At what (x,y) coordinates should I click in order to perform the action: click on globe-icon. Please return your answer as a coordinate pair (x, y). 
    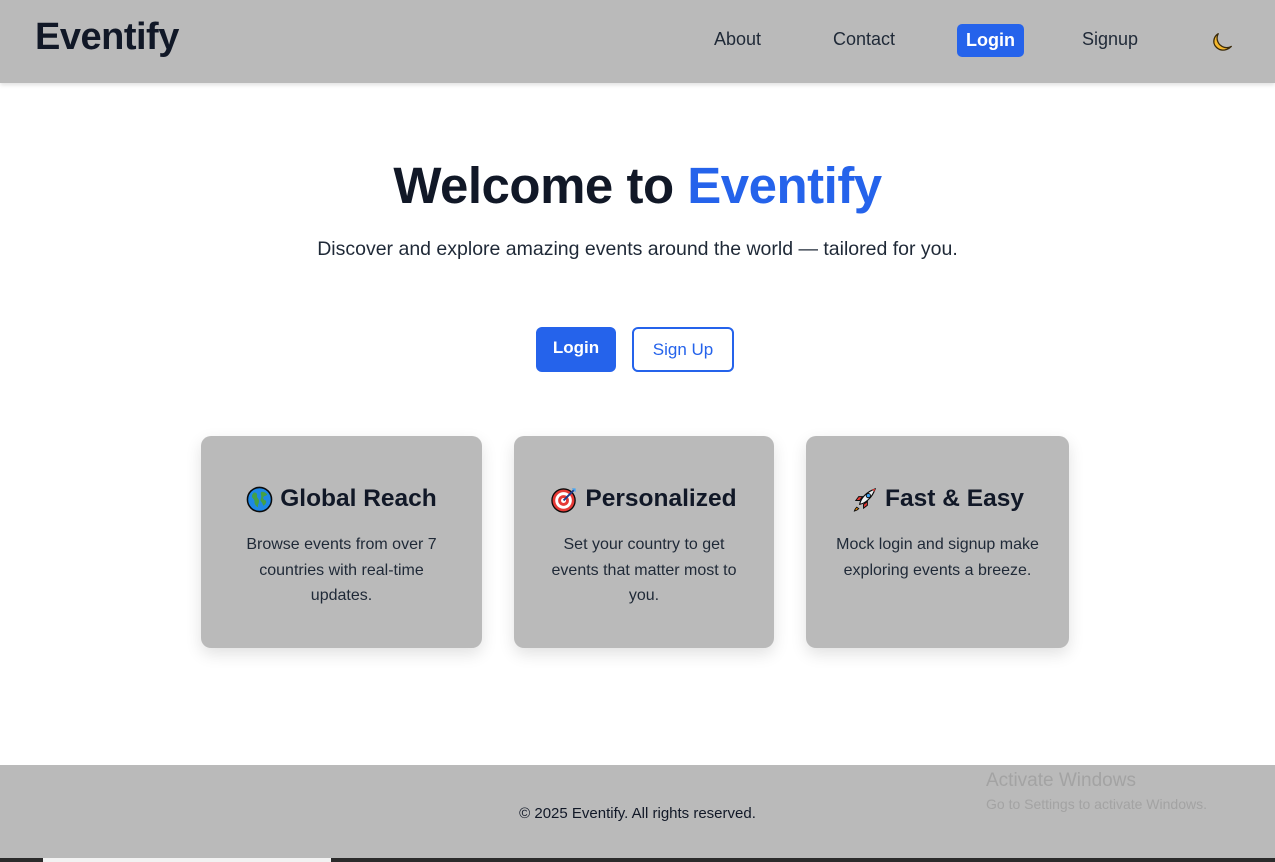
    Looking at the image, I should click on (259, 499).